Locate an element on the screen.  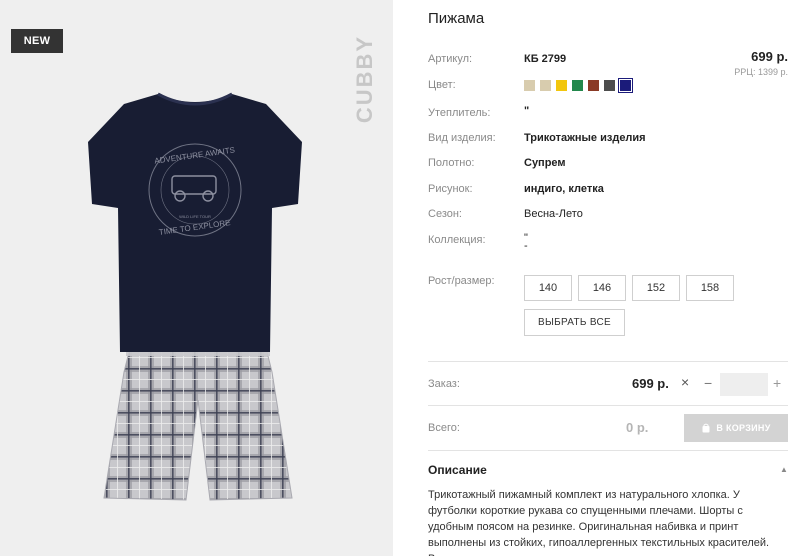
increase-quantity-button: + is located at coordinates (777, 383).